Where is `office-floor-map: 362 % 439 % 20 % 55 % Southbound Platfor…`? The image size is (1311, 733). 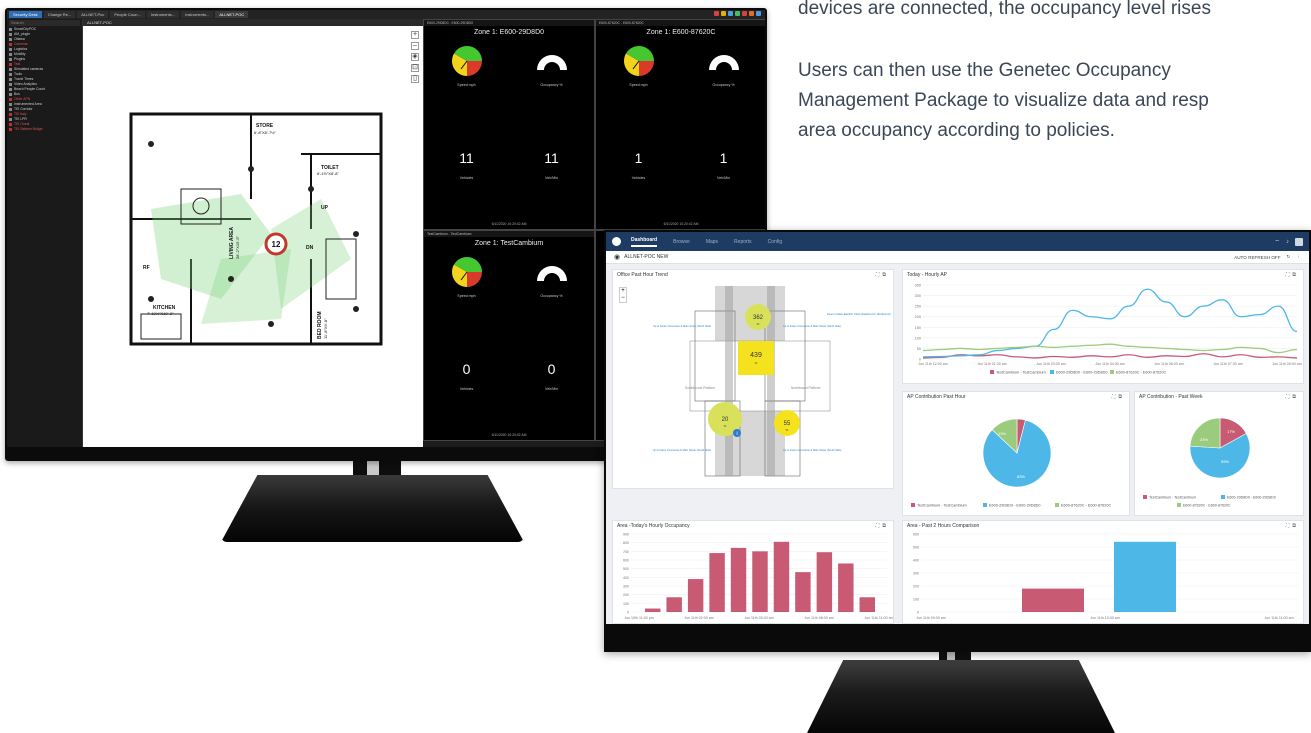 office-floor-map: 362 % 439 % 20 % 55 % Southbound Platfor… is located at coordinates (772, 381).